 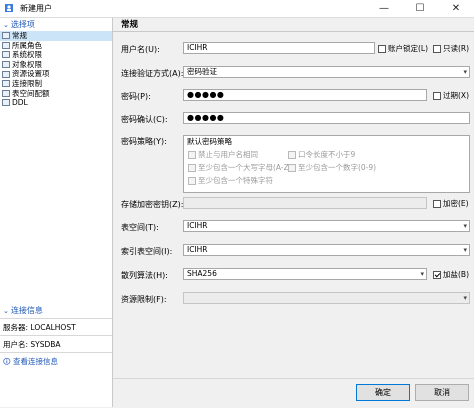 I want to click on info-icon: 🛈, so click(x=7, y=361).